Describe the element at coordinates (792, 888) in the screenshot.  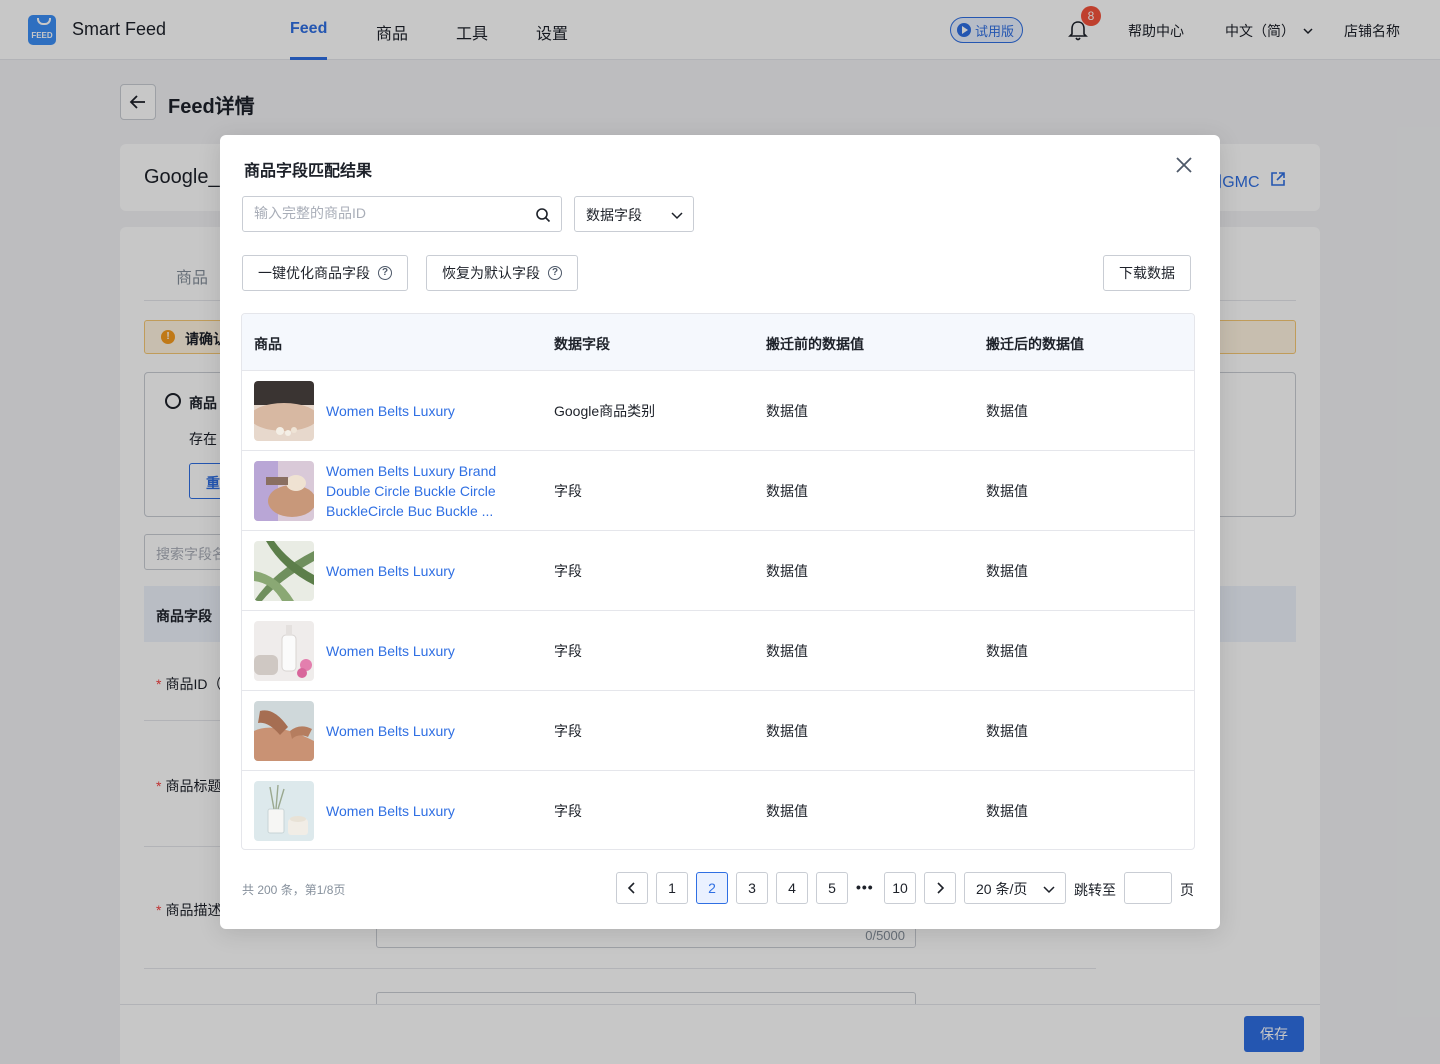
I see `pagination-page-4: 4` at that location.